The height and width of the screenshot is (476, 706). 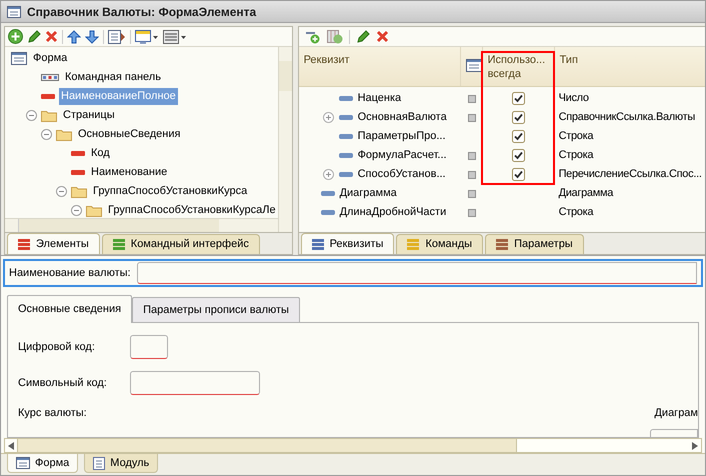 I want to click on command-bar-icon, so click(x=50, y=77).